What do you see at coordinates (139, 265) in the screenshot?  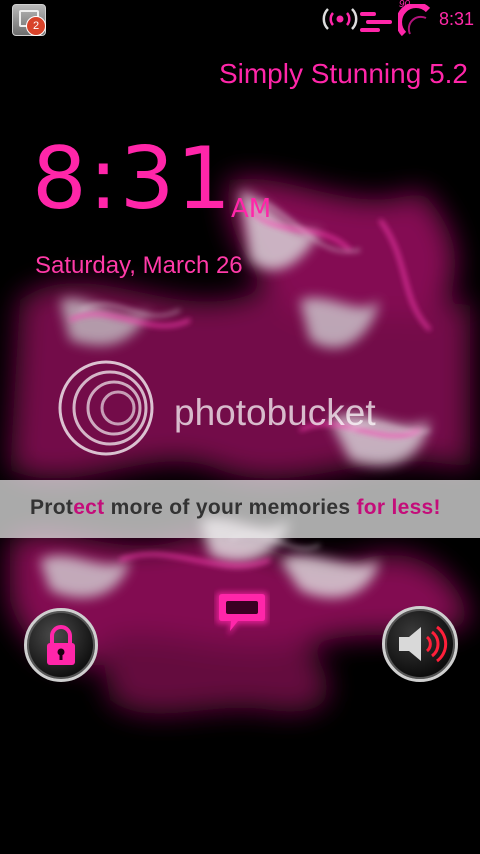 I see `lockscreen-date: Saturday, March 26` at bounding box center [139, 265].